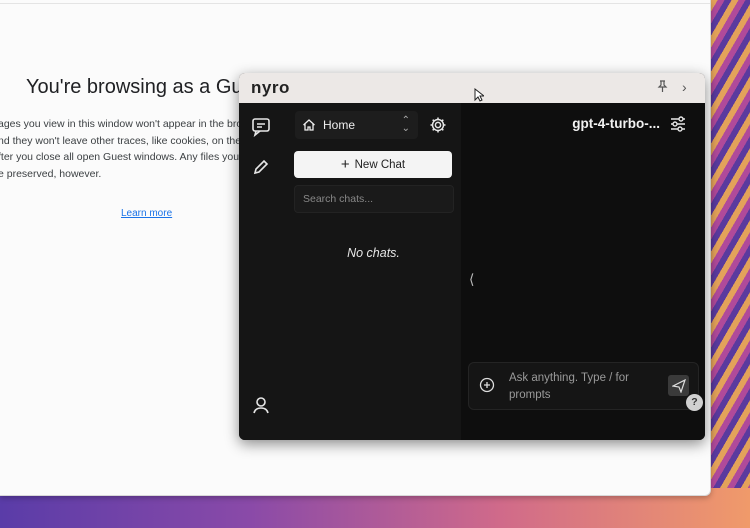  What do you see at coordinates (262, 128) in the screenshot?
I see `chat-icon` at bounding box center [262, 128].